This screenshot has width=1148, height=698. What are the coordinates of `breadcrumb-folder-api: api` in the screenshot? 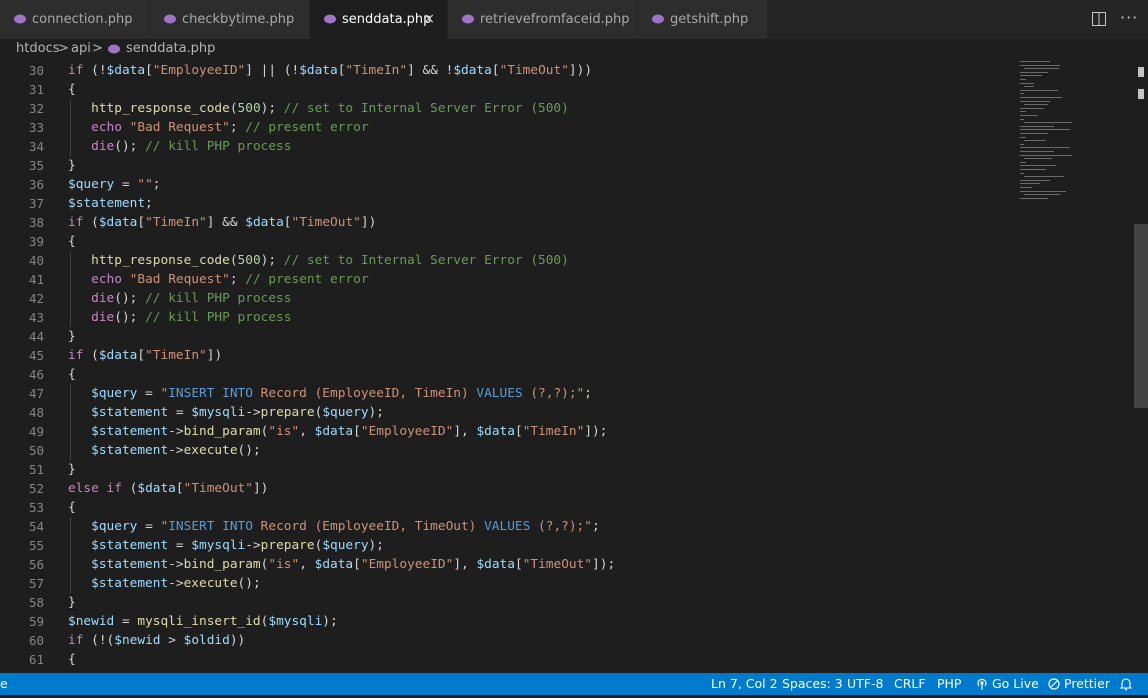 It's located at (81, 49).